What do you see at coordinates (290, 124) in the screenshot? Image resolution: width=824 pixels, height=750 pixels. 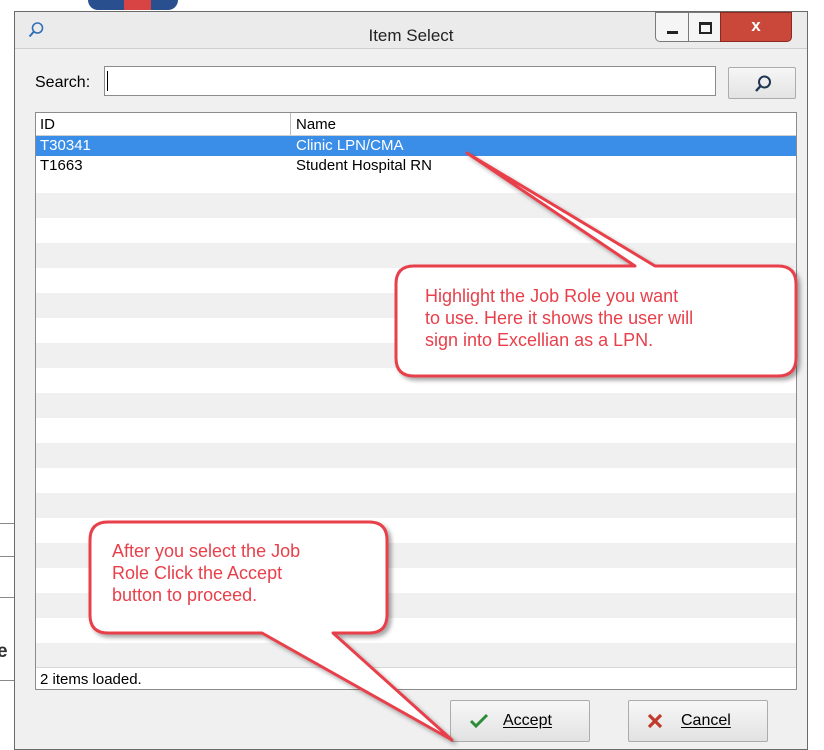 I see `column-divider` at bounding box center [290, 124].